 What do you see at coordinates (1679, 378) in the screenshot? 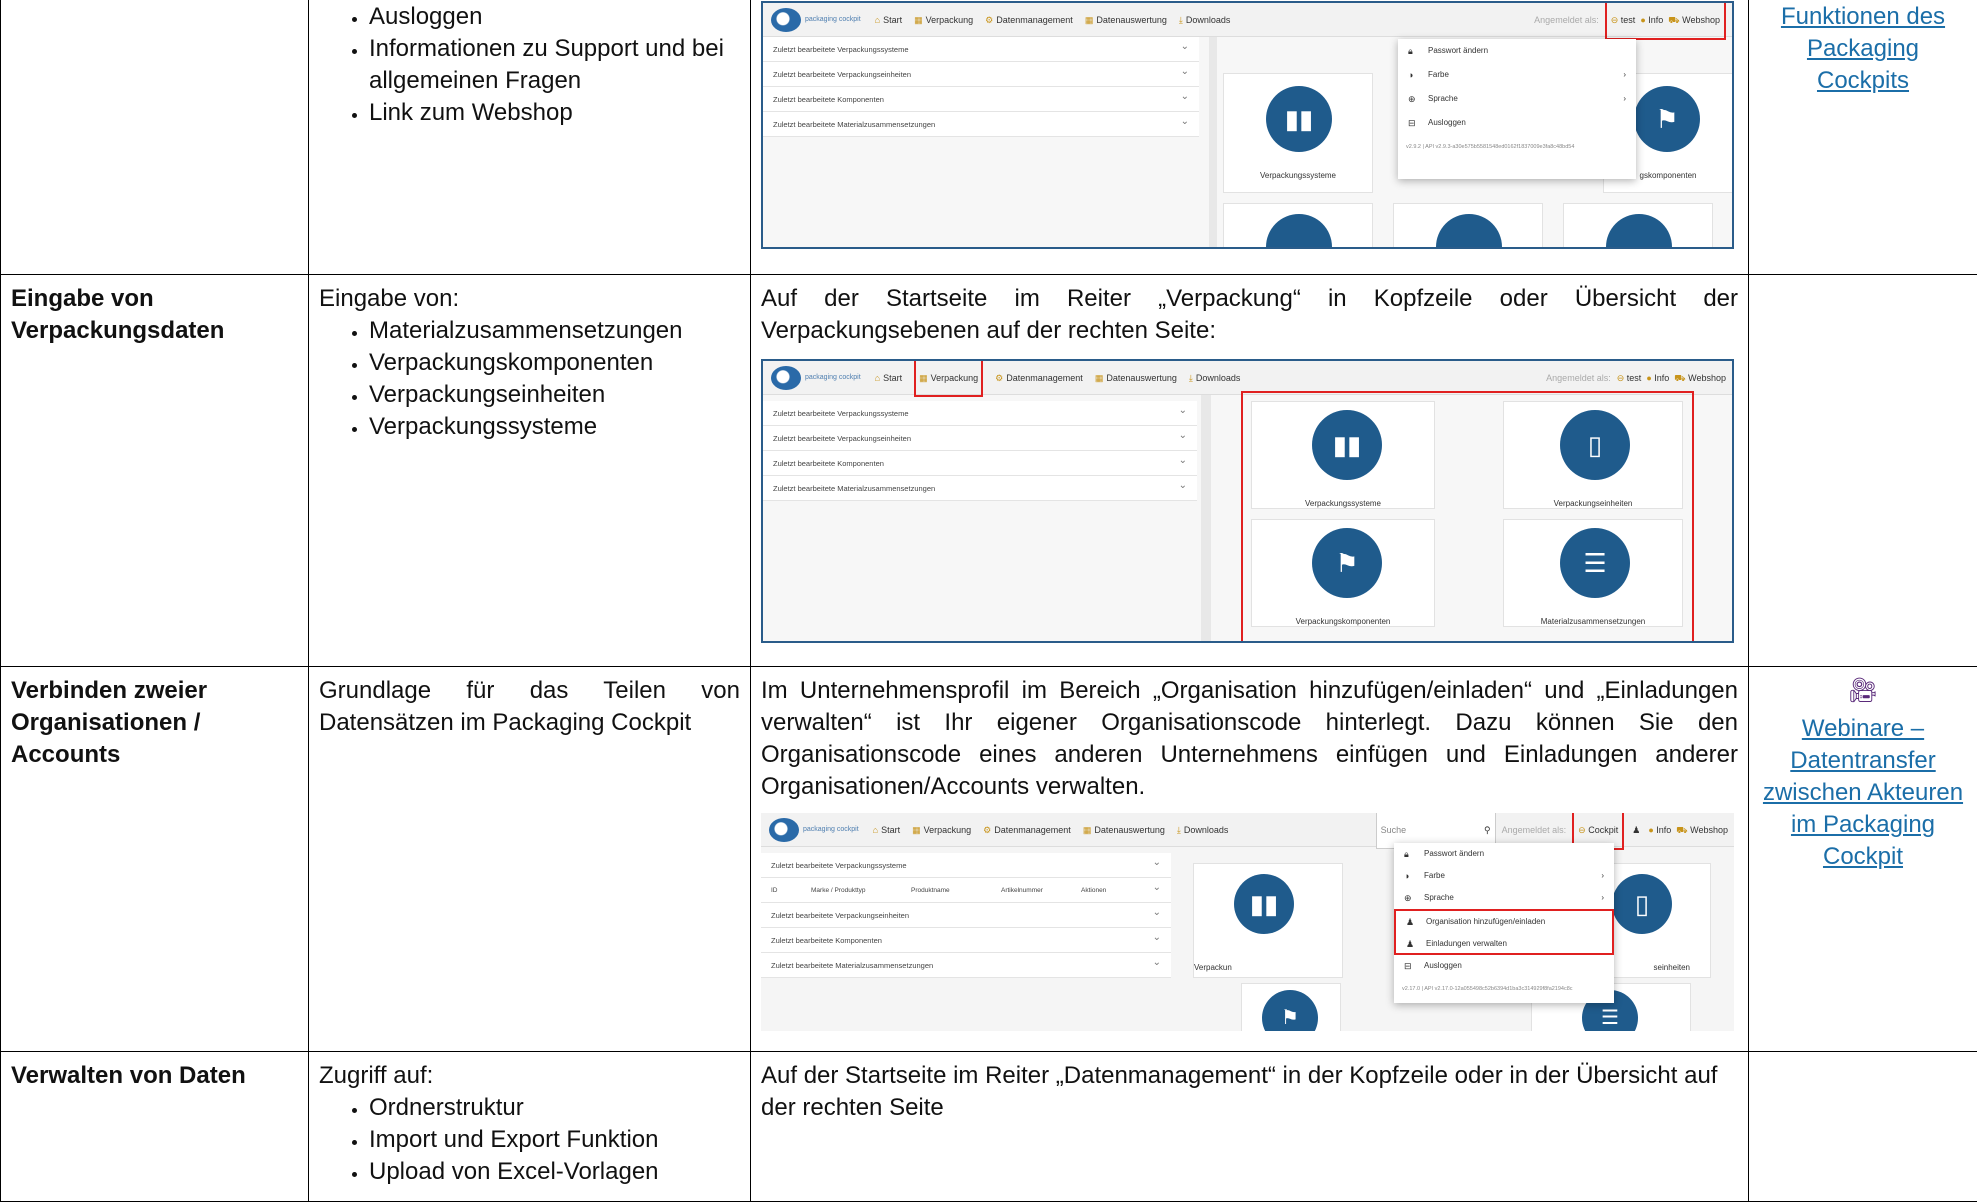
I see `cart-icon: ⛟` at bounding box center [1679, 378].